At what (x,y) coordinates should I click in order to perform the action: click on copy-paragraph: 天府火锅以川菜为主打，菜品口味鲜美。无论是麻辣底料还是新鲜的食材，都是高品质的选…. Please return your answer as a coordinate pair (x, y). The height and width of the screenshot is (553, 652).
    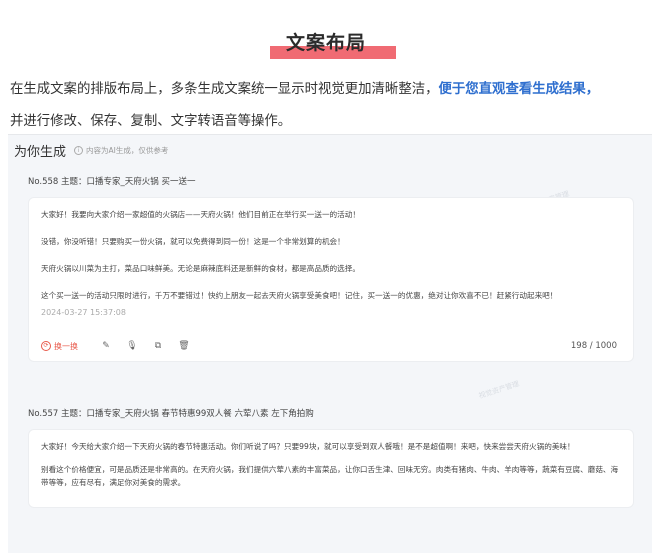
    Looking at the image, I should click on (200, 268).